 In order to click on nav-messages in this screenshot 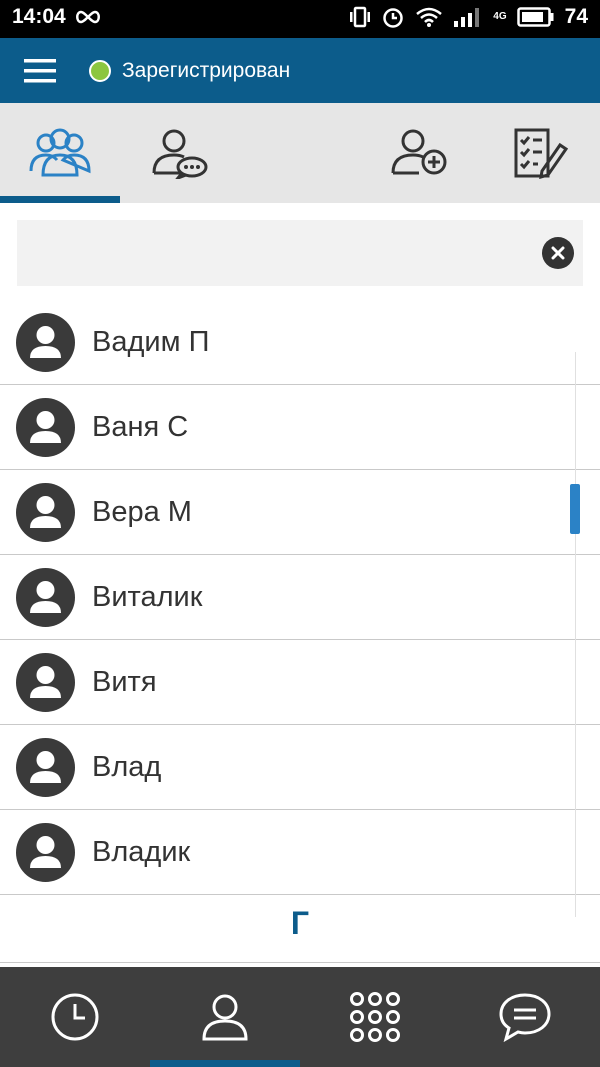, I will do `click(525, 1017)`.